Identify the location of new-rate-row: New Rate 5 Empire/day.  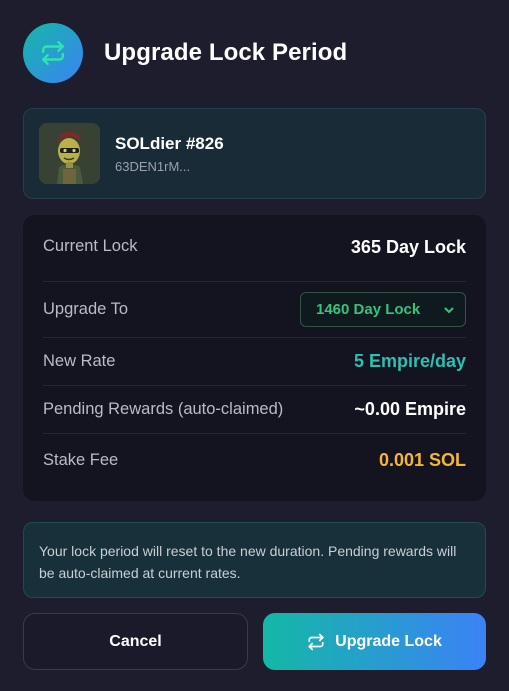
(254, 362).